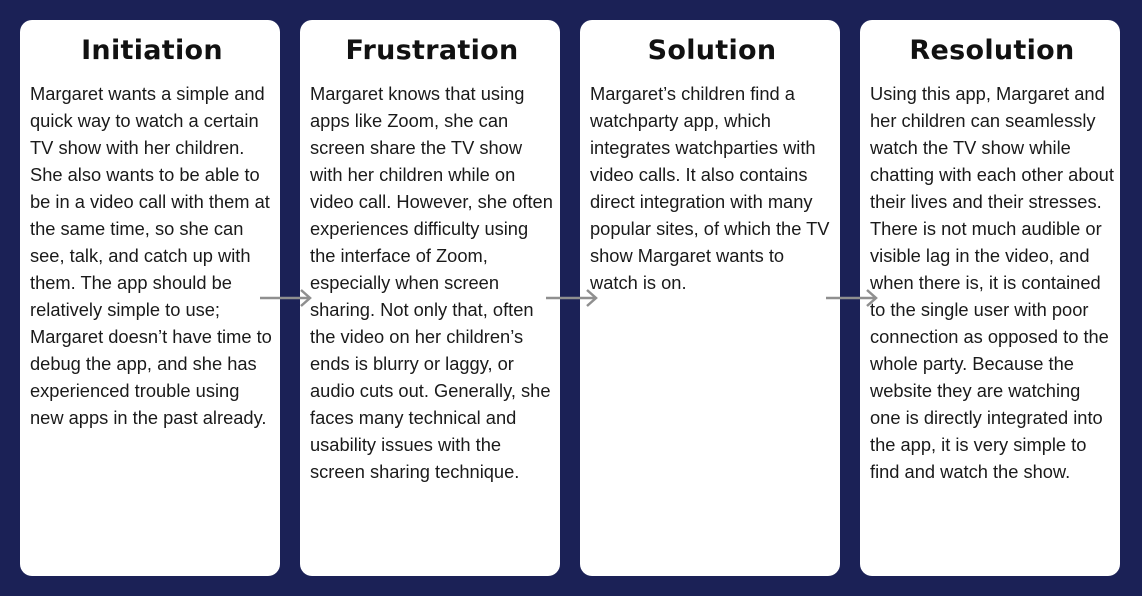  I want to click on stage-title: Frustration, so click(432, 50).